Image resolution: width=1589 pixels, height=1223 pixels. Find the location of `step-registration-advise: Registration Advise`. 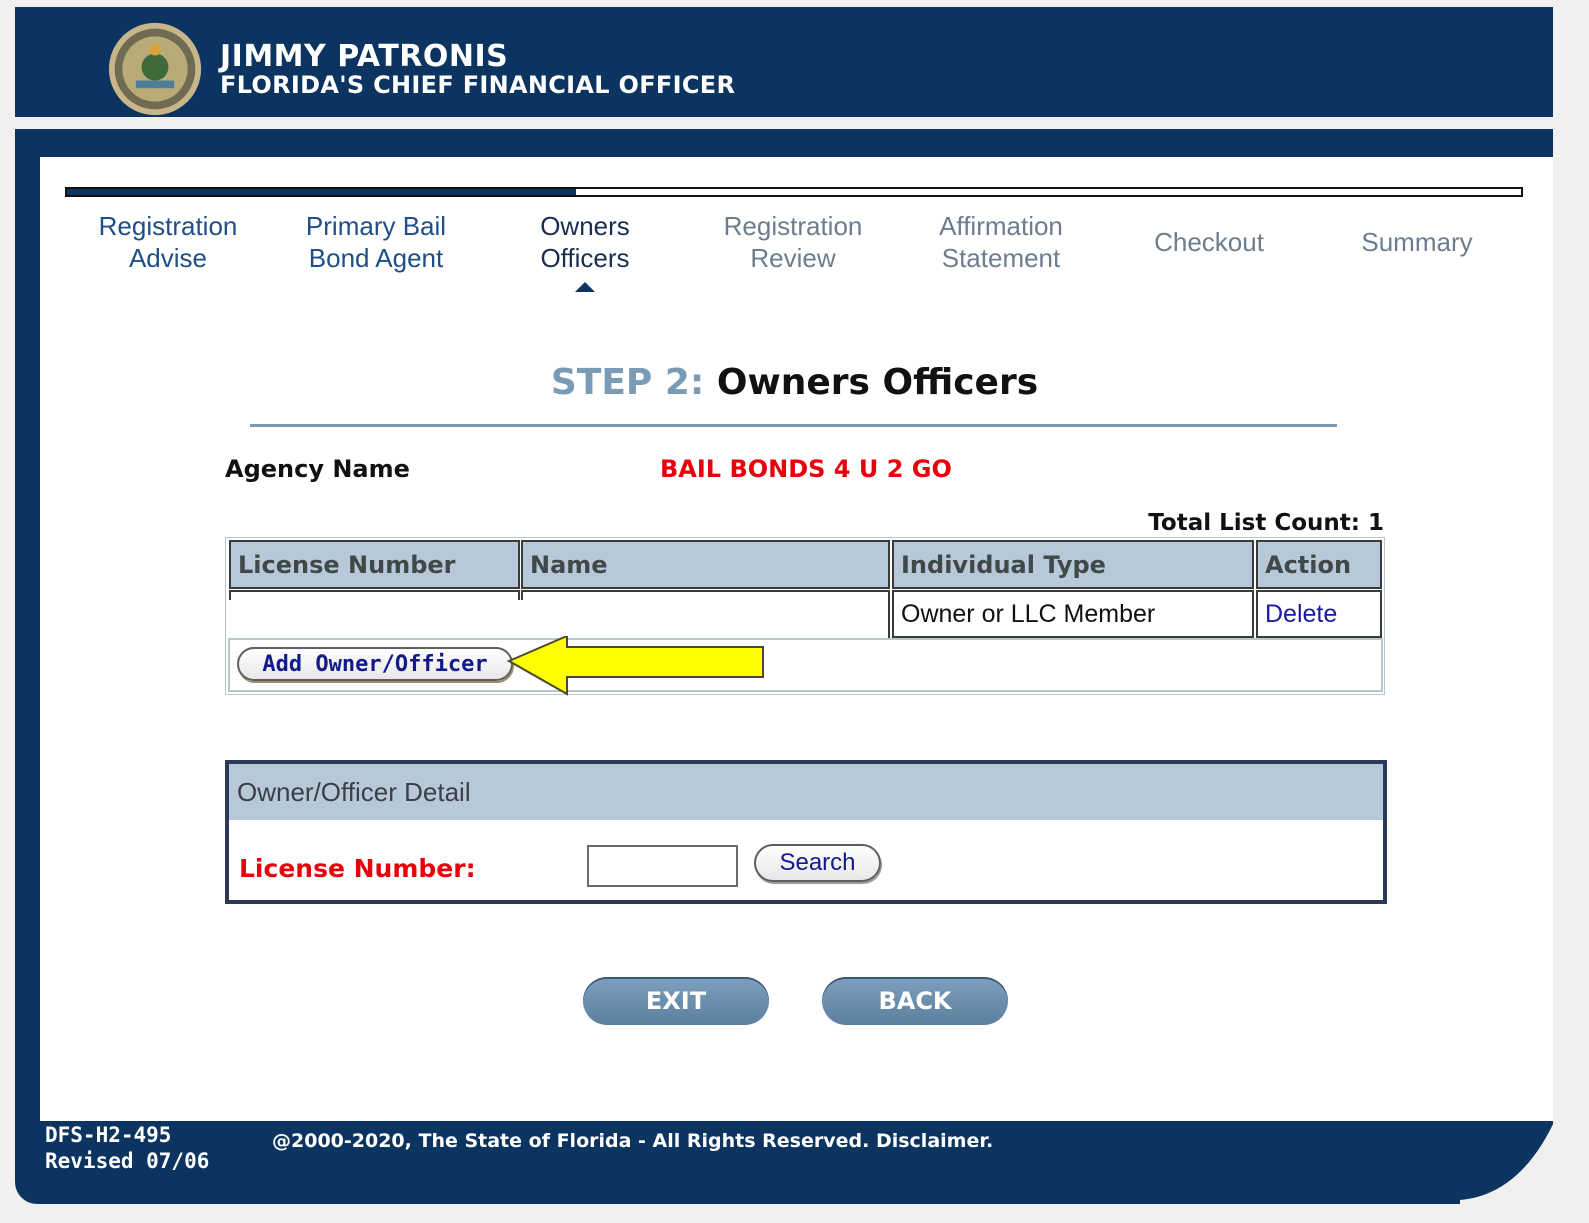

step-registration-advise: Registration Advise is located at coordinates (168, 242).